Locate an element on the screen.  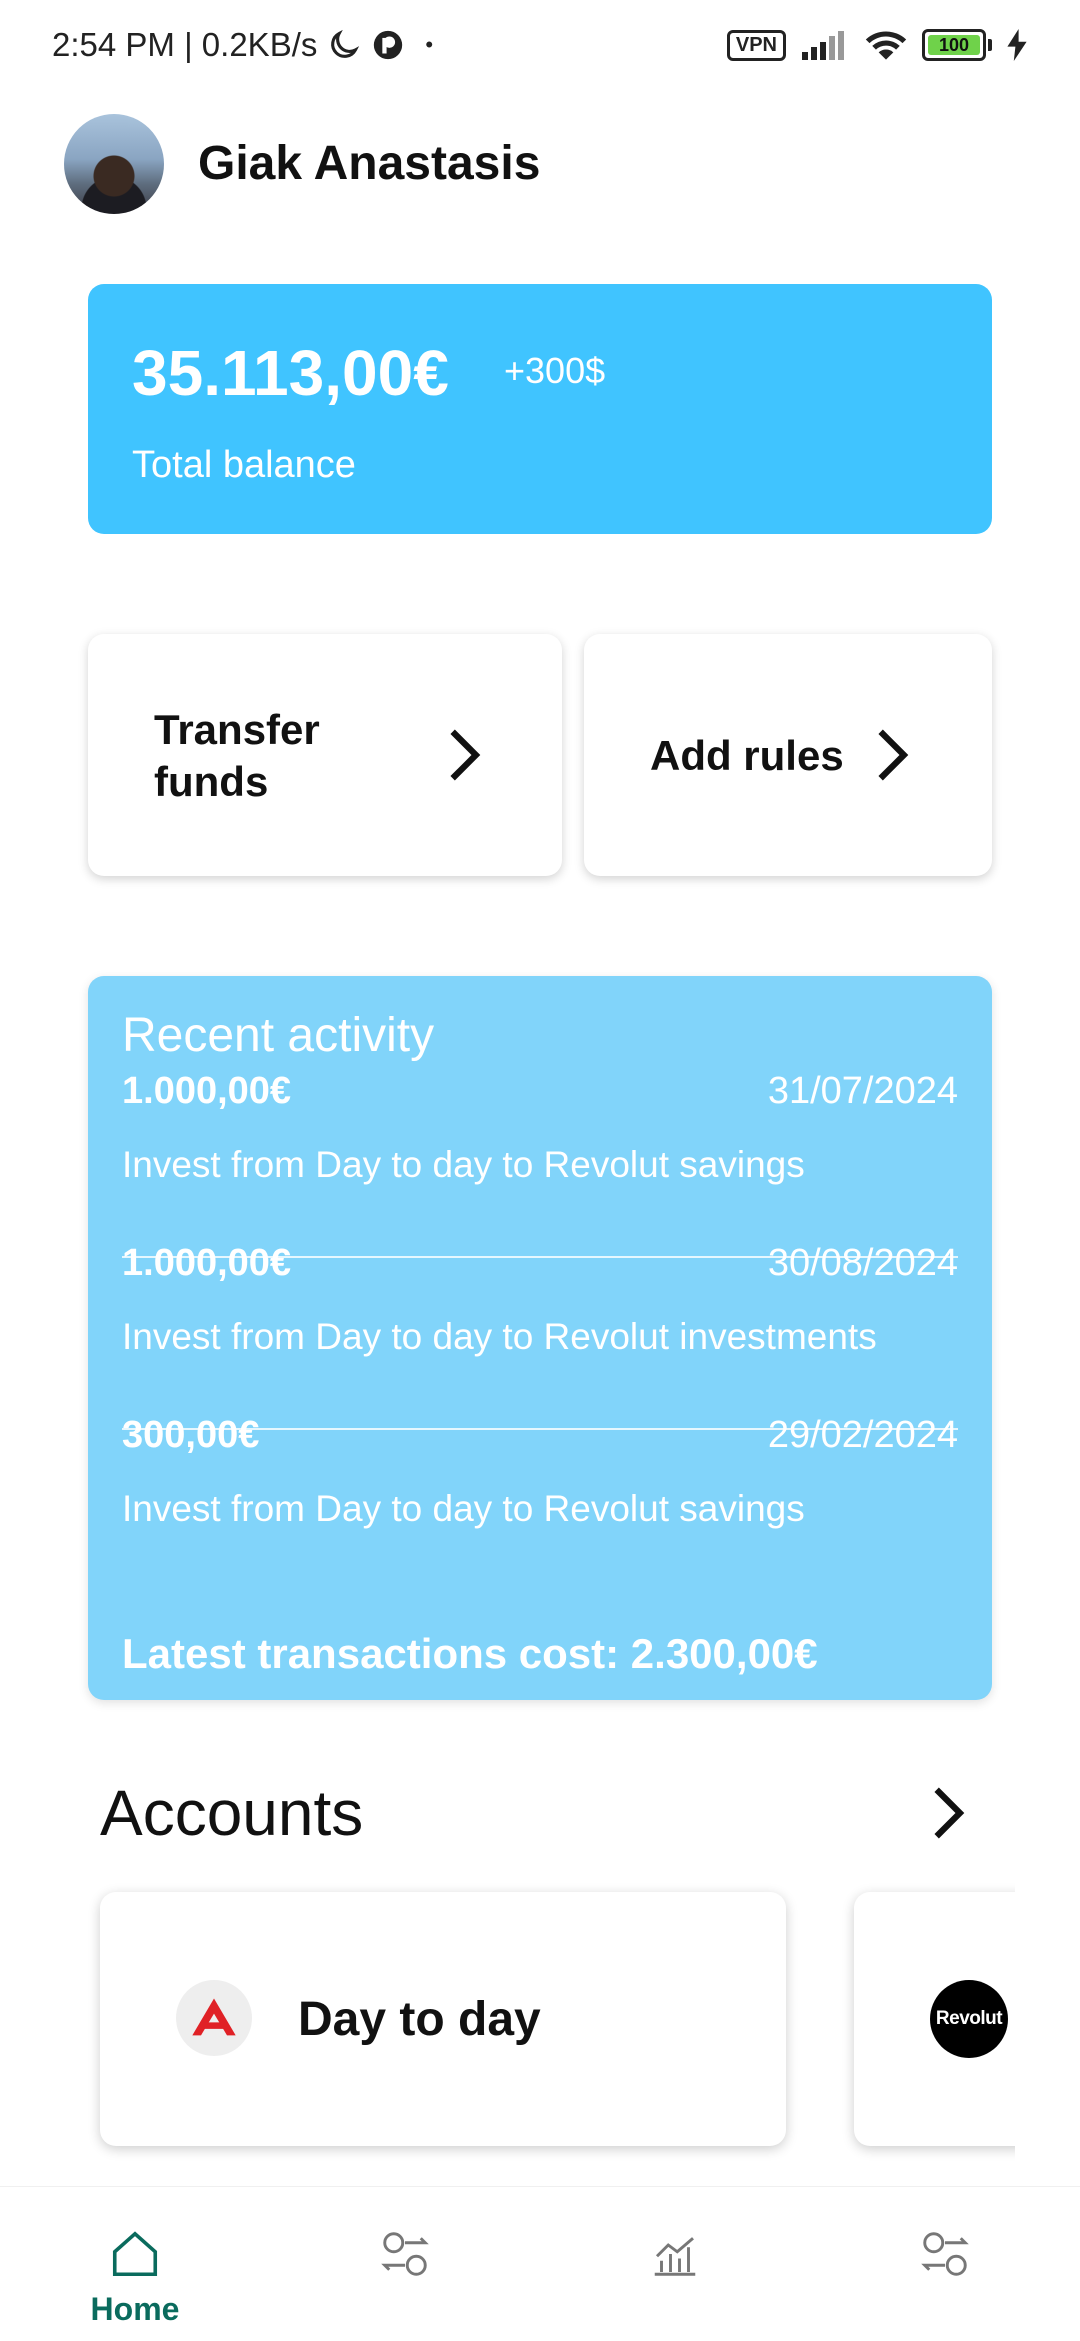
add-rules-label: Add rules is located at coordinates (747, 755).